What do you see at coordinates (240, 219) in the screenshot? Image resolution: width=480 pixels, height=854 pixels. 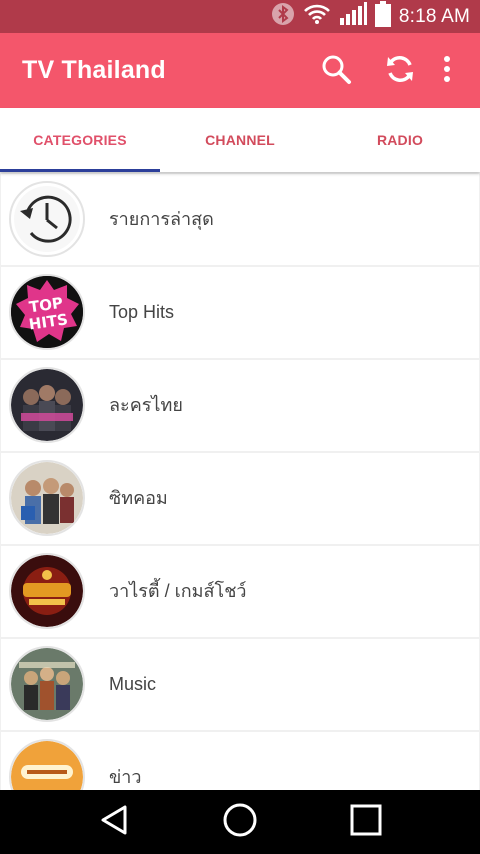 I see `list-item: รายการล่าสุด` at bounding box center [240, 219].